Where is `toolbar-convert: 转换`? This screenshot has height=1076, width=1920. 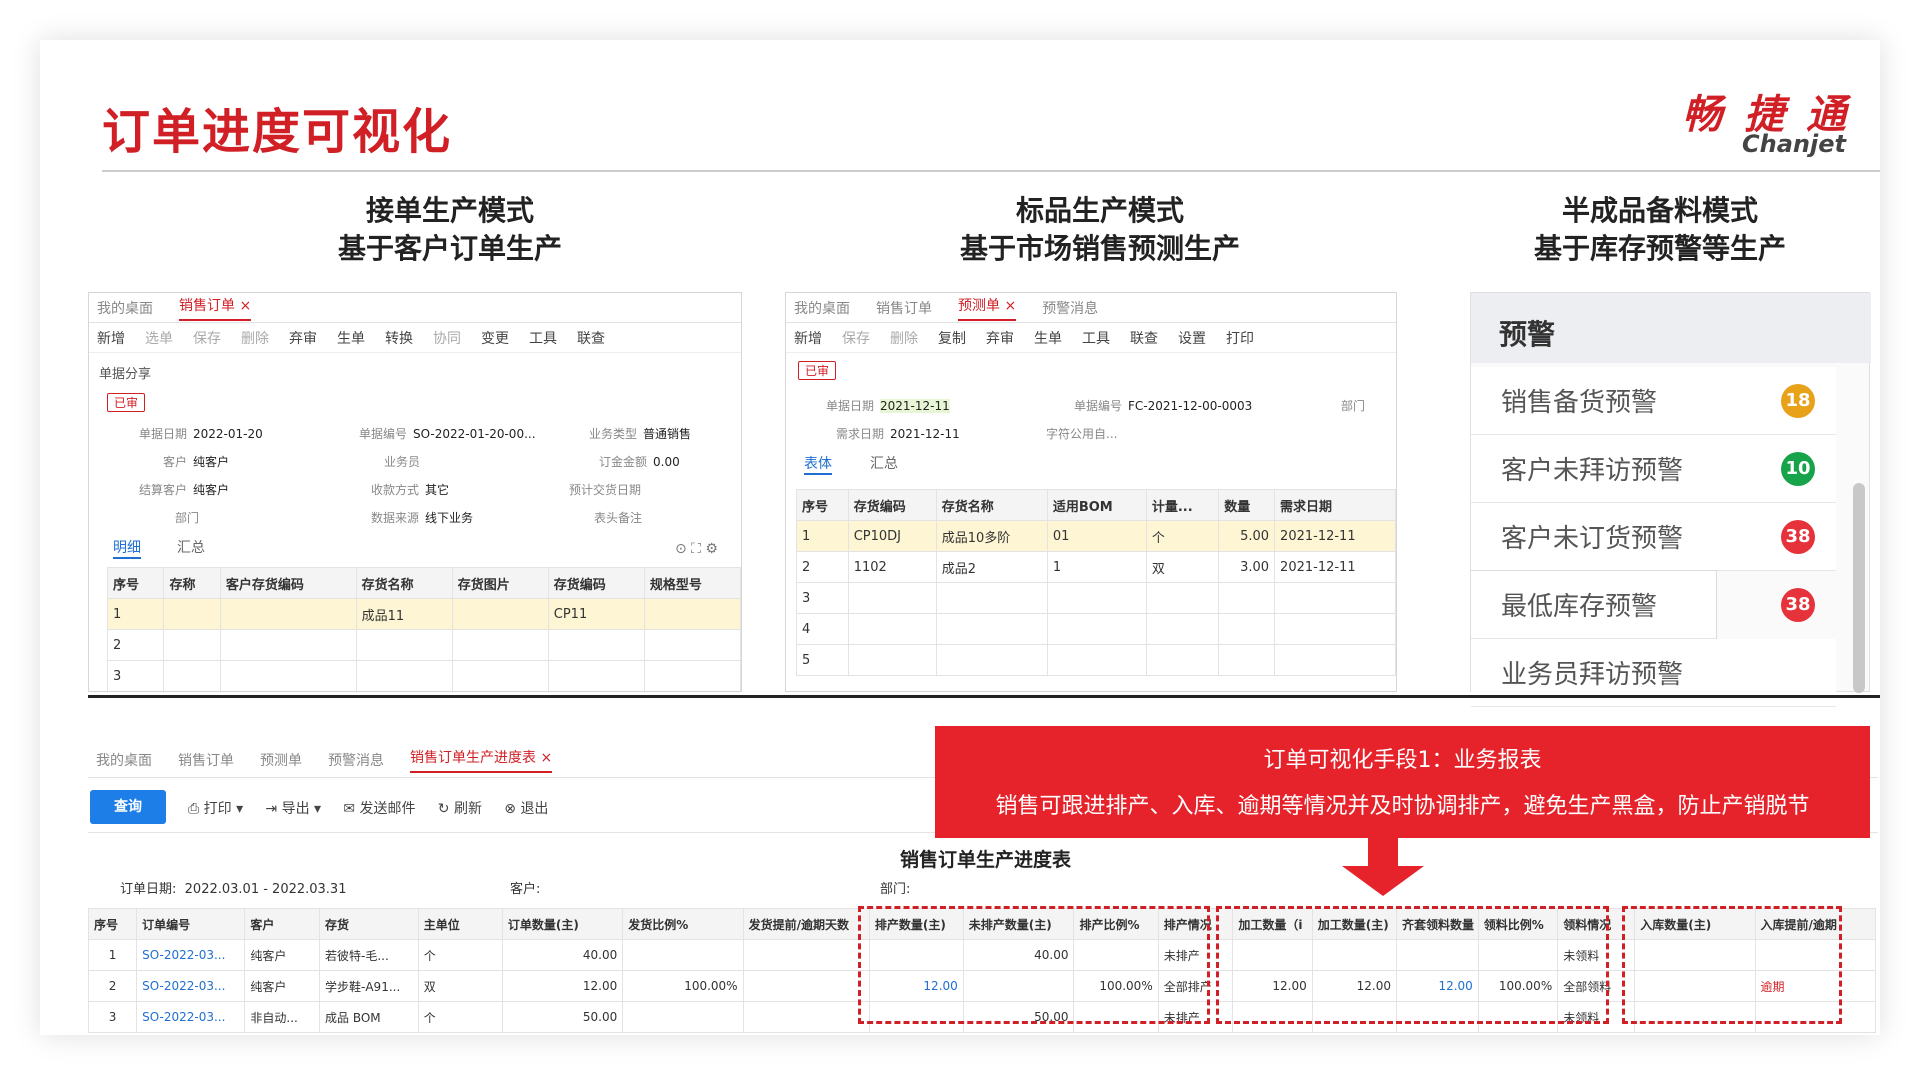 toolbar-convert: 转换 is located at coordinates (399, 338).